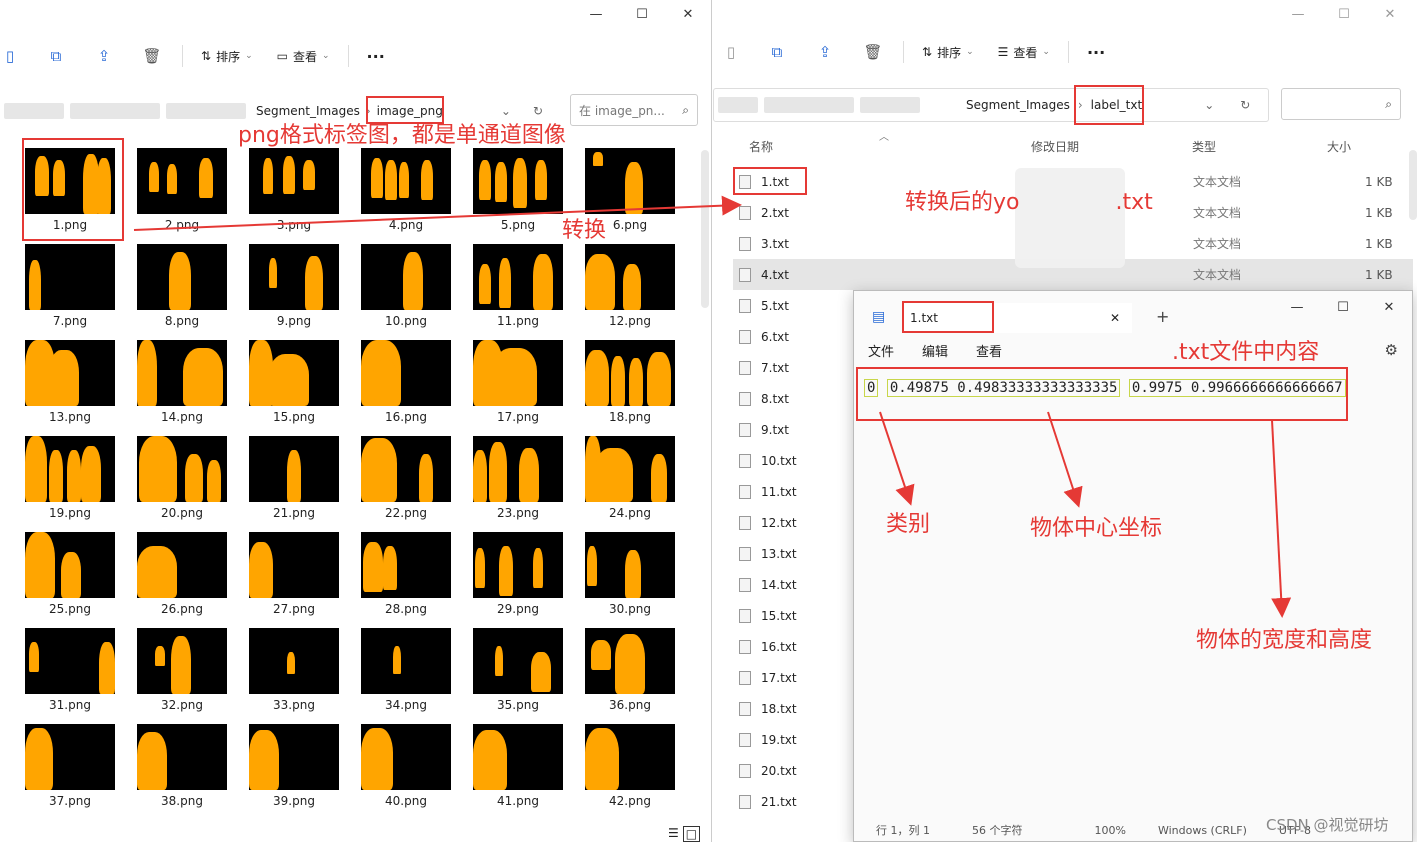 The height and width of the screenshot is (842, 1417). What do you see at coordinates (935, 350) in the screenshot?
I see `menu-edit: 编辑` at bounding box center [935, 350].